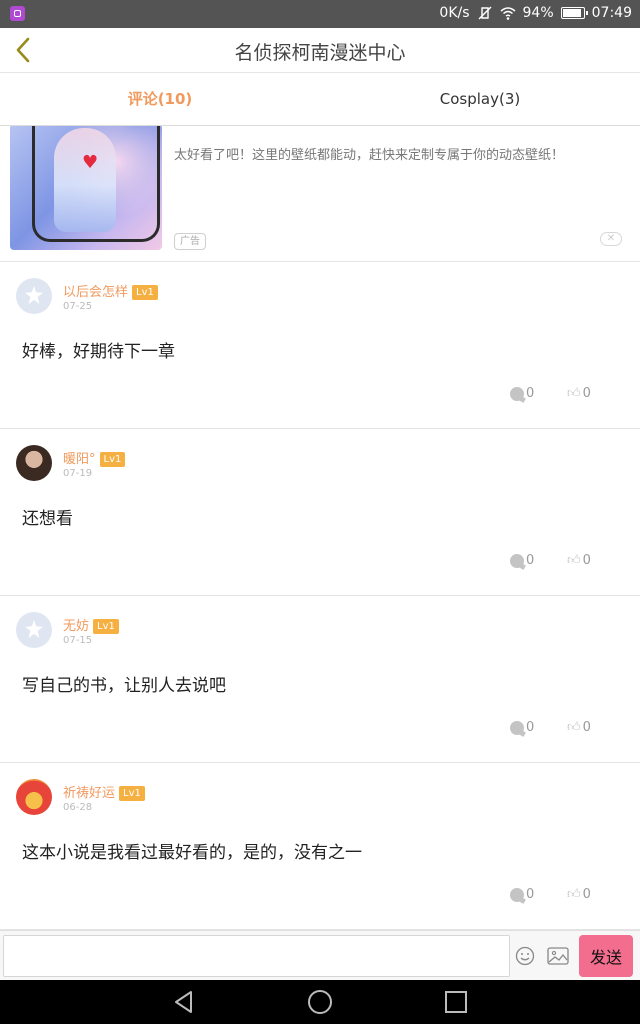 Image resolution: width=640 pixels, height=1024 pixels. Describe the element at coordinates (320, 53) in the screenshot. I see `page-title: 名侦探柯南漫迷中心` at that location.